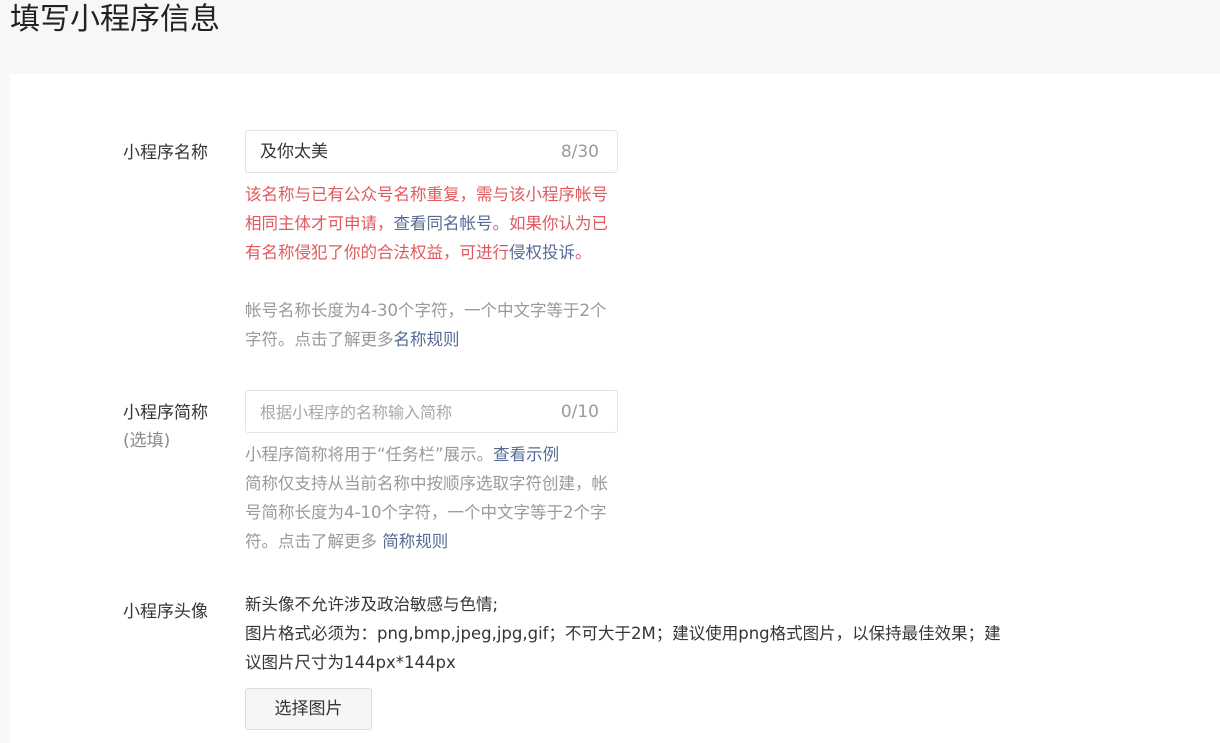 The height and width of the screenshot is (743, 1220). What do you see at coordinates (165, 413) in the screenshot?
I see `short-name-label-text: 小程序简称` at bounding box center [165, 413].